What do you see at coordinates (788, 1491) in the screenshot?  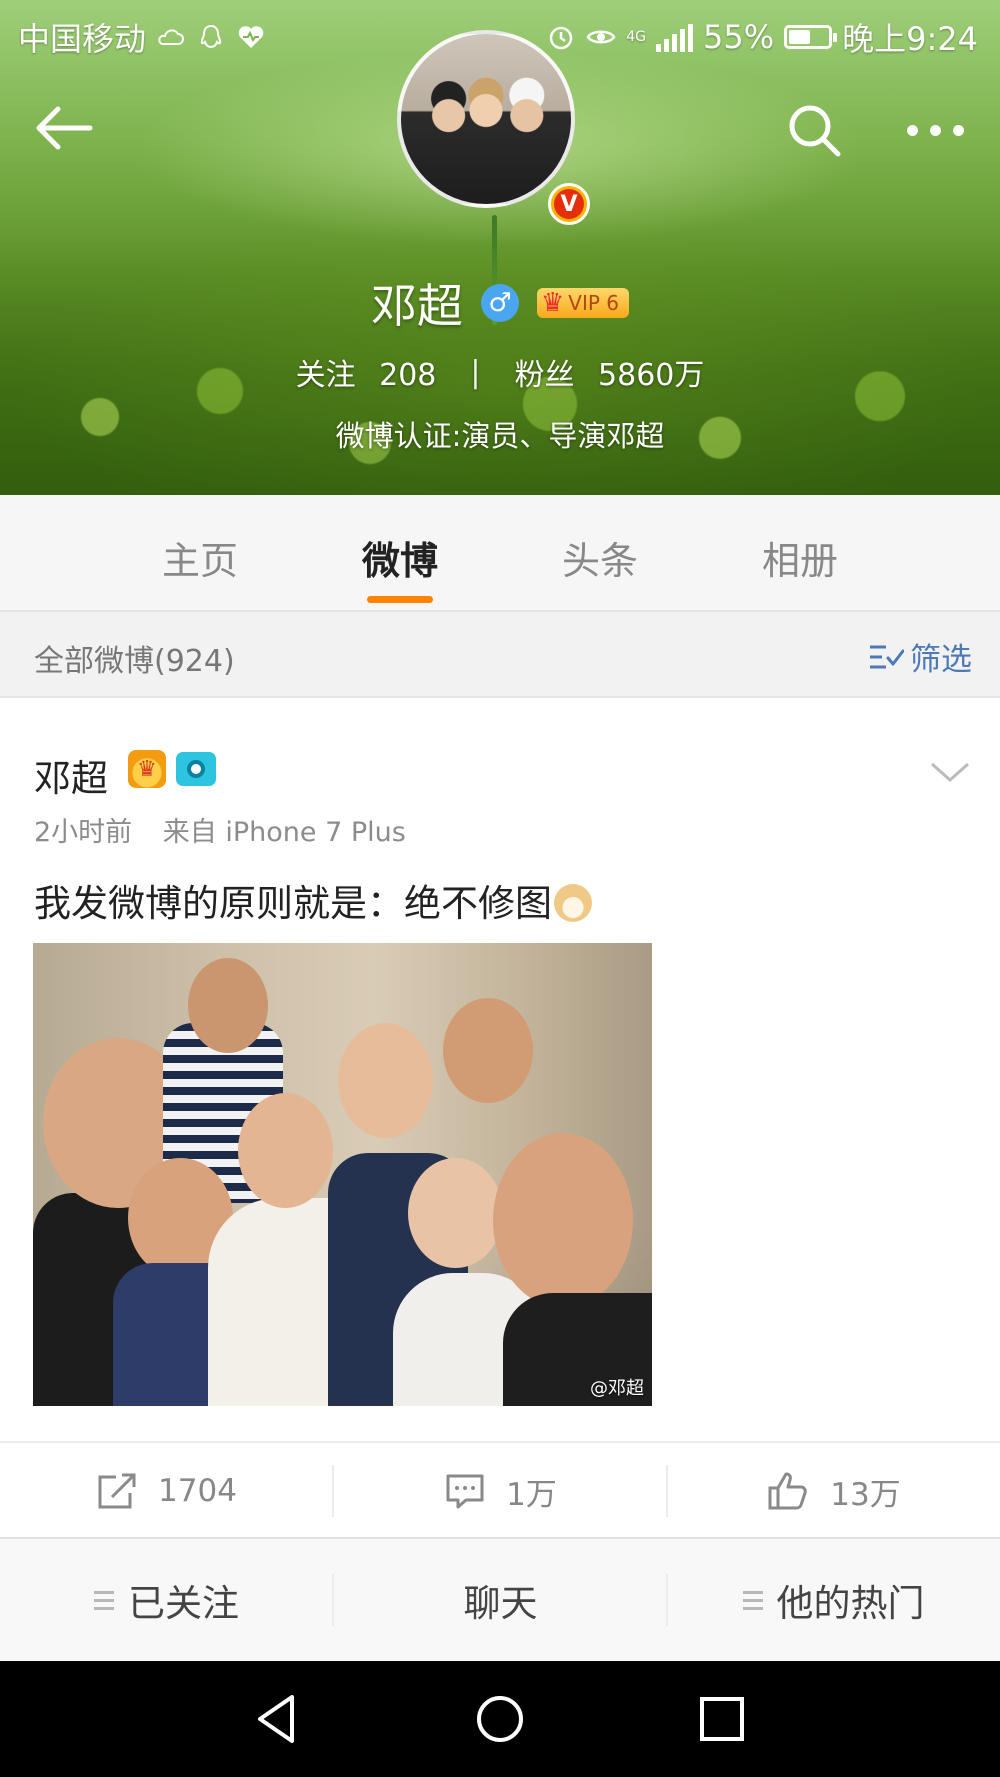 I see `thumbs-up-icon` at bounding box center [788, 1491].